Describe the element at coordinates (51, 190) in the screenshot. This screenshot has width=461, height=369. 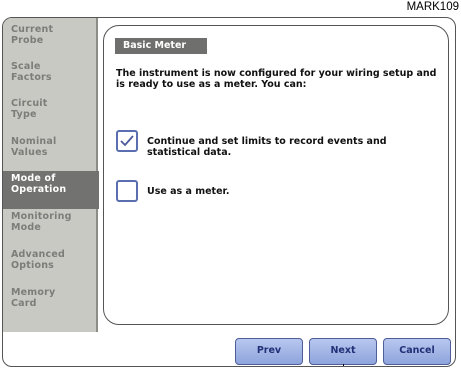
I see `sidebar-item-mode-of-operation: Mode of Operation` at that location.